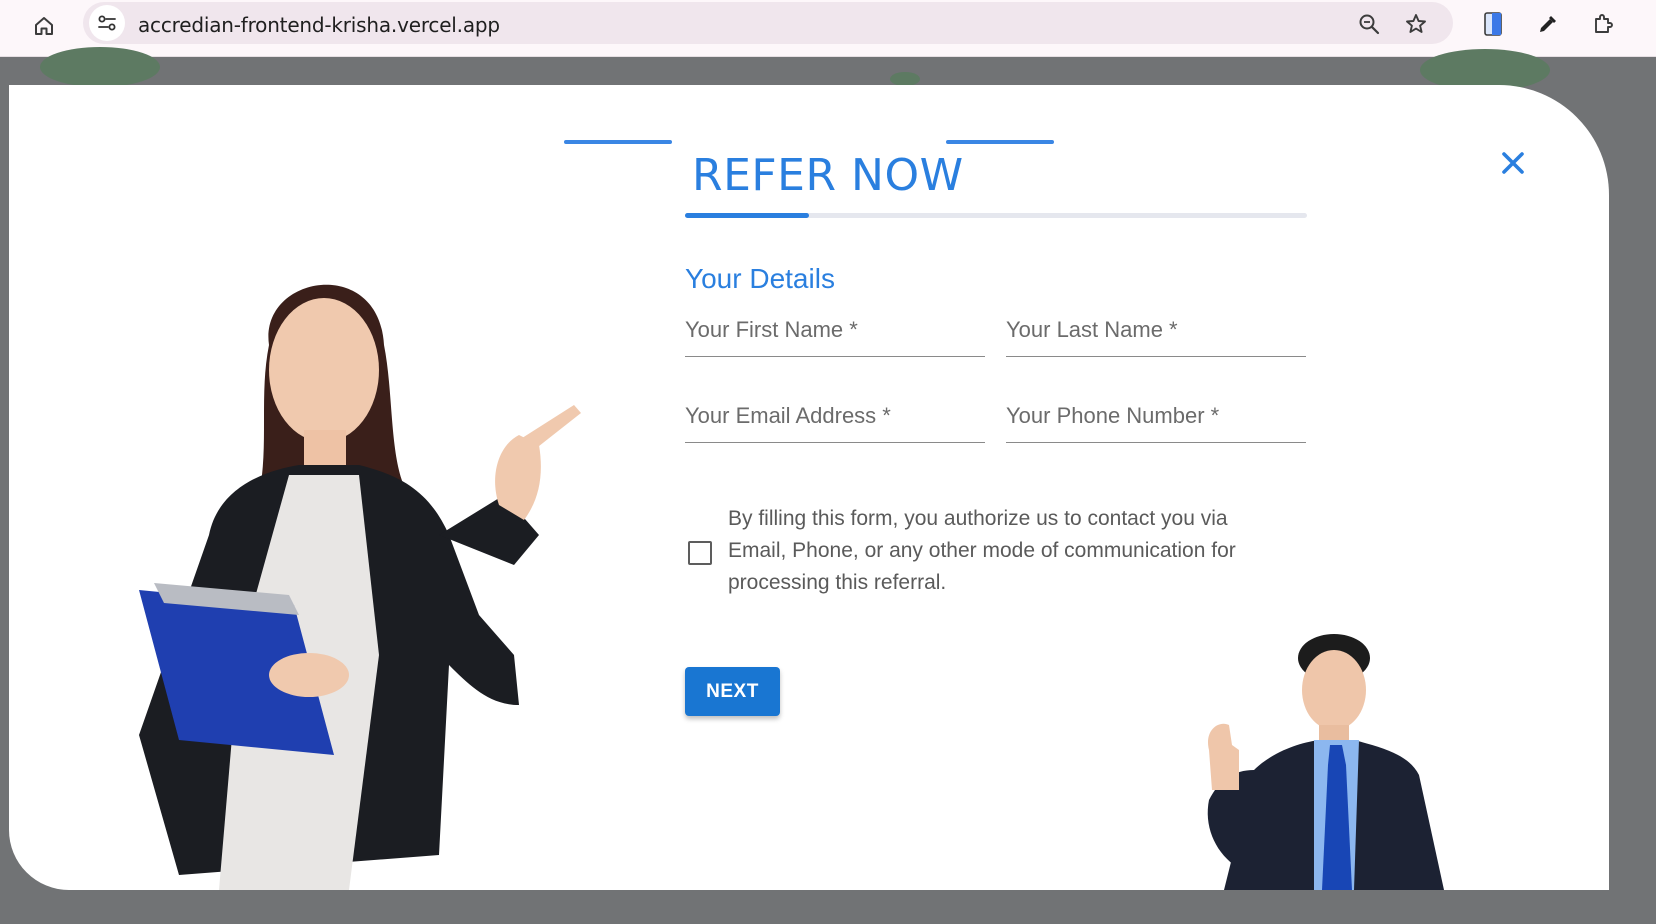  Describe the element at coordinates (828, 176) in the screenshot. I see `modal-title: REFER NOW` at that location.